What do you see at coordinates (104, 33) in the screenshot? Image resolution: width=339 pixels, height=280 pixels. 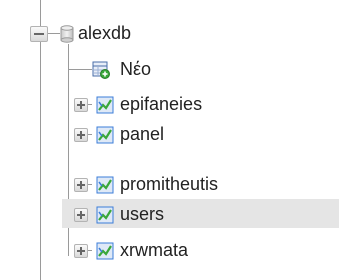 I see `database-label: alexdb` at bounding box center [104, 33].